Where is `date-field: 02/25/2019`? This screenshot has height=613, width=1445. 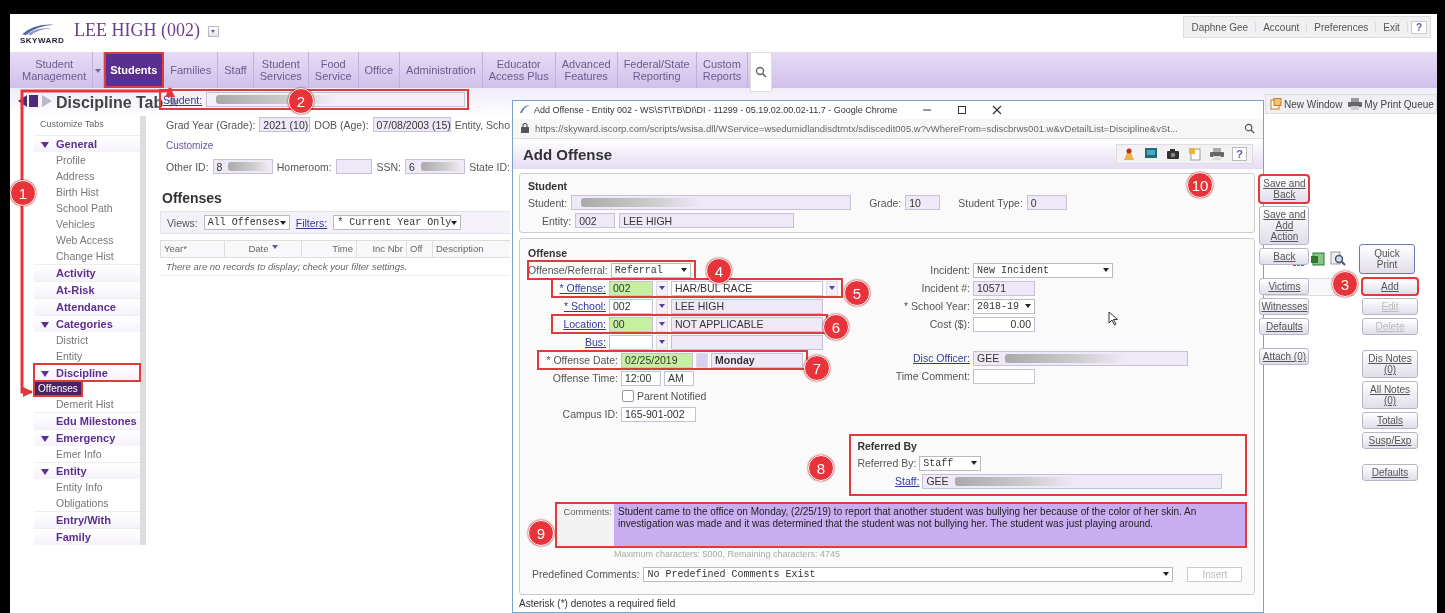 date-field: 02/25/2019 is located at coordinates (657, 360).